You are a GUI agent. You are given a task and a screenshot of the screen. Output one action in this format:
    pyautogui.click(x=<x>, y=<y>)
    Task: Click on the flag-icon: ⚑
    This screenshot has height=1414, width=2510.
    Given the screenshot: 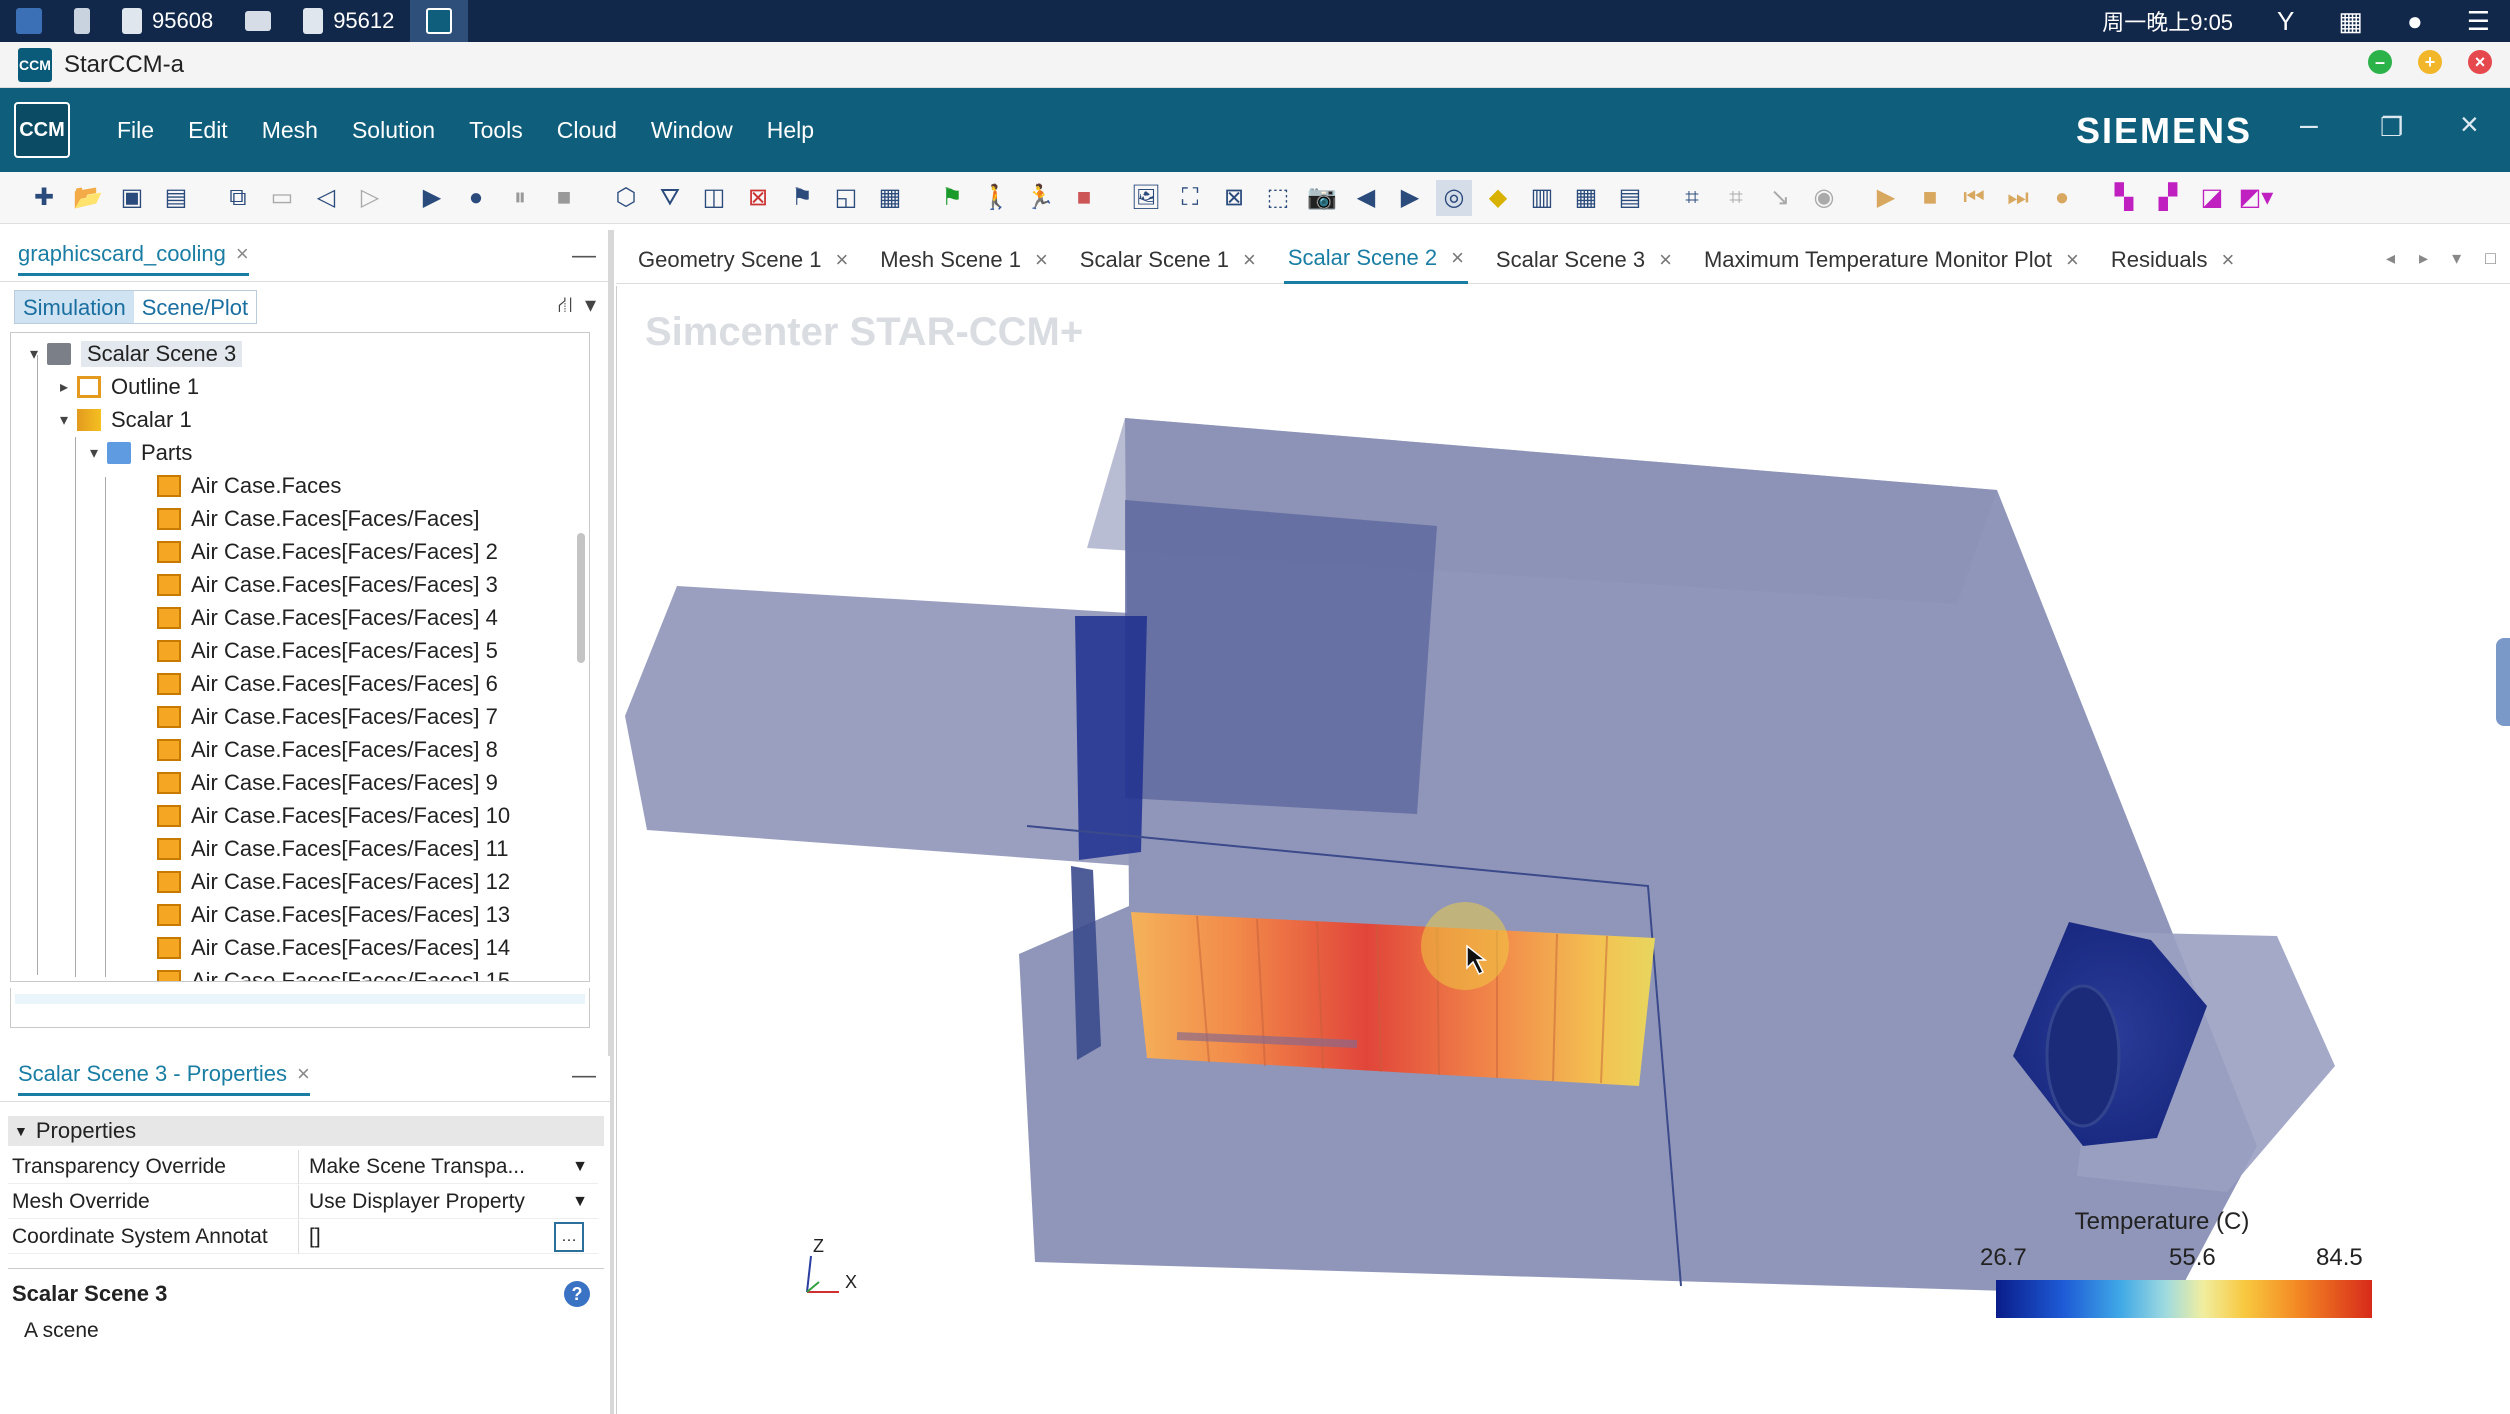 What is the action you would take?
    pyautogui.click(x=802, y=198)
    